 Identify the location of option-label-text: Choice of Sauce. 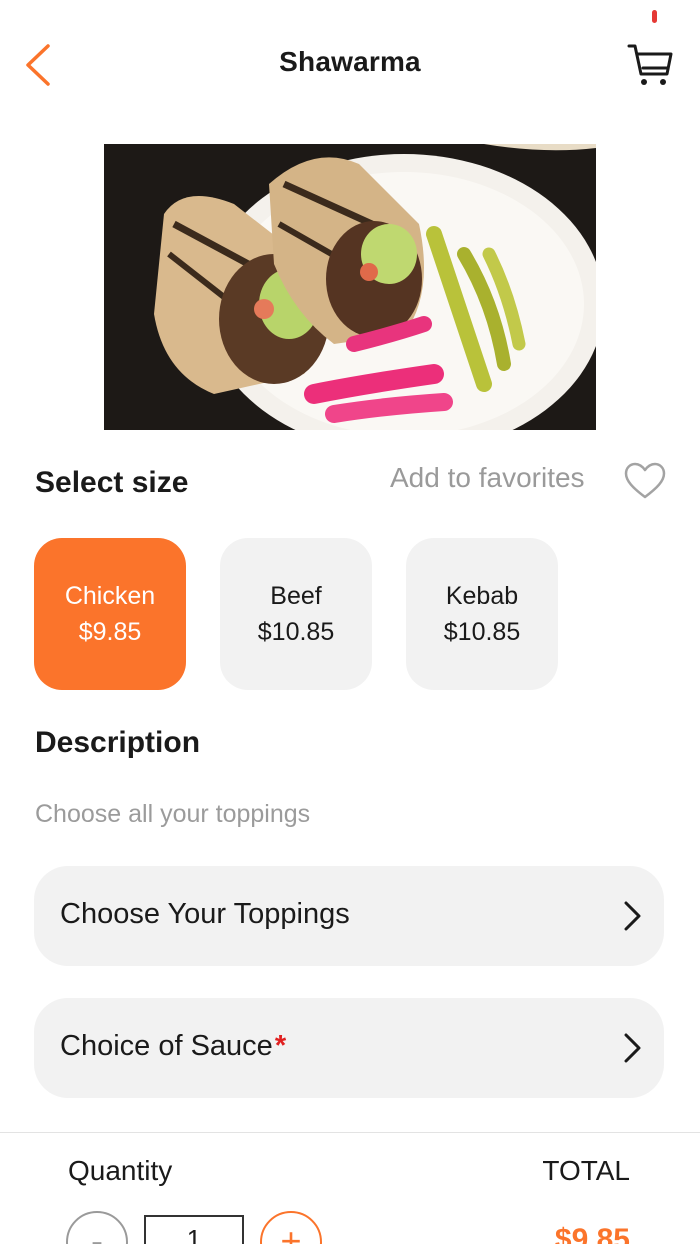
(166, 1046).